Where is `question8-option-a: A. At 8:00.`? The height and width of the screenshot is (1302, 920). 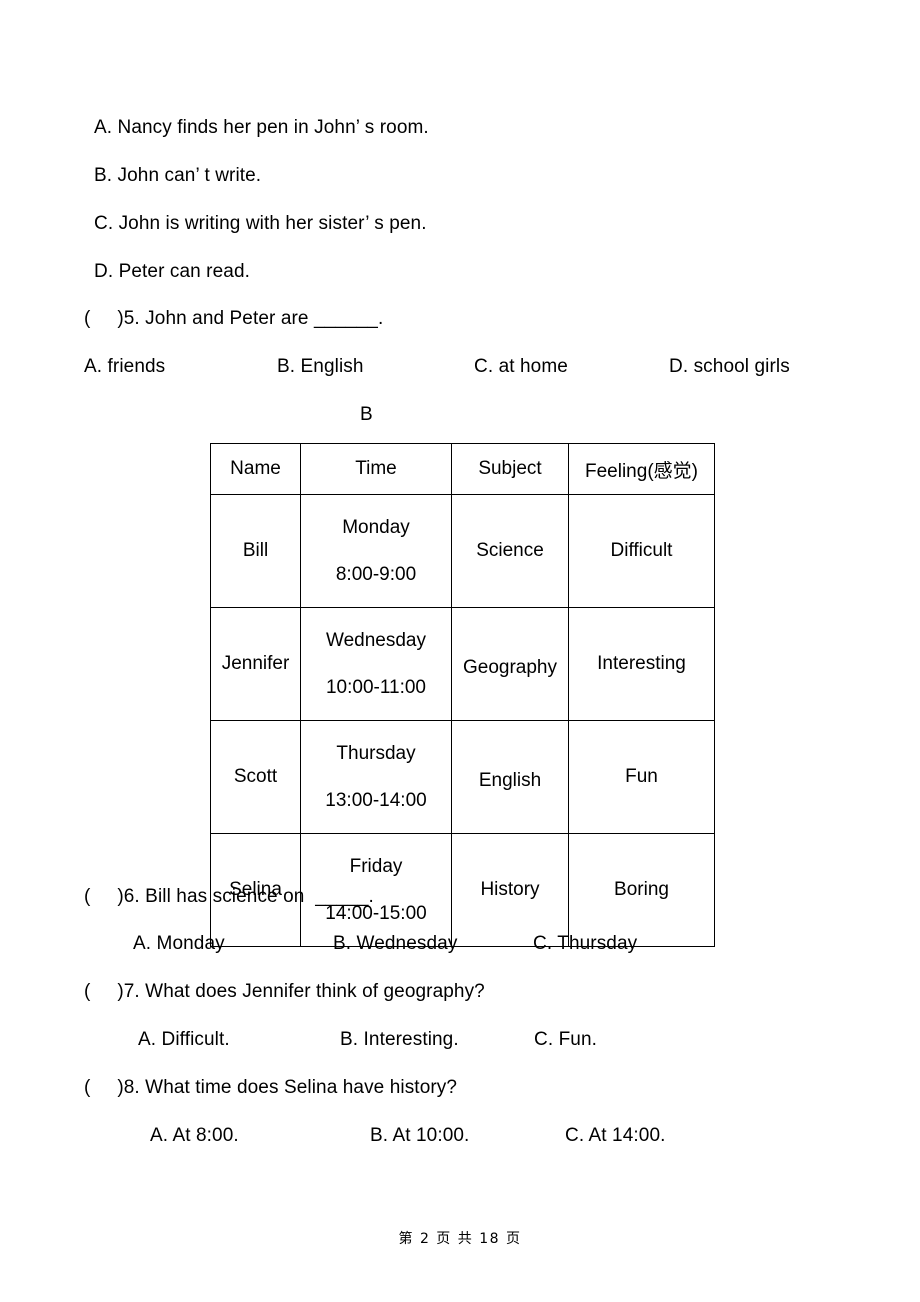 question8-option-a: A. At 8:00. is located at coordinates (194, 1135).